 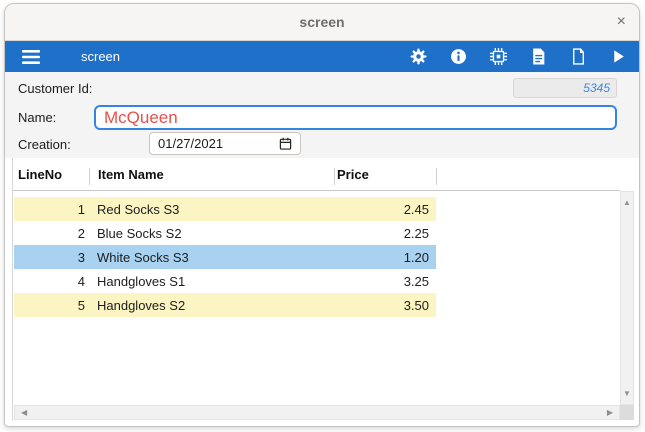 I want to click on name-label: Name:, so click(x=37, y=117).